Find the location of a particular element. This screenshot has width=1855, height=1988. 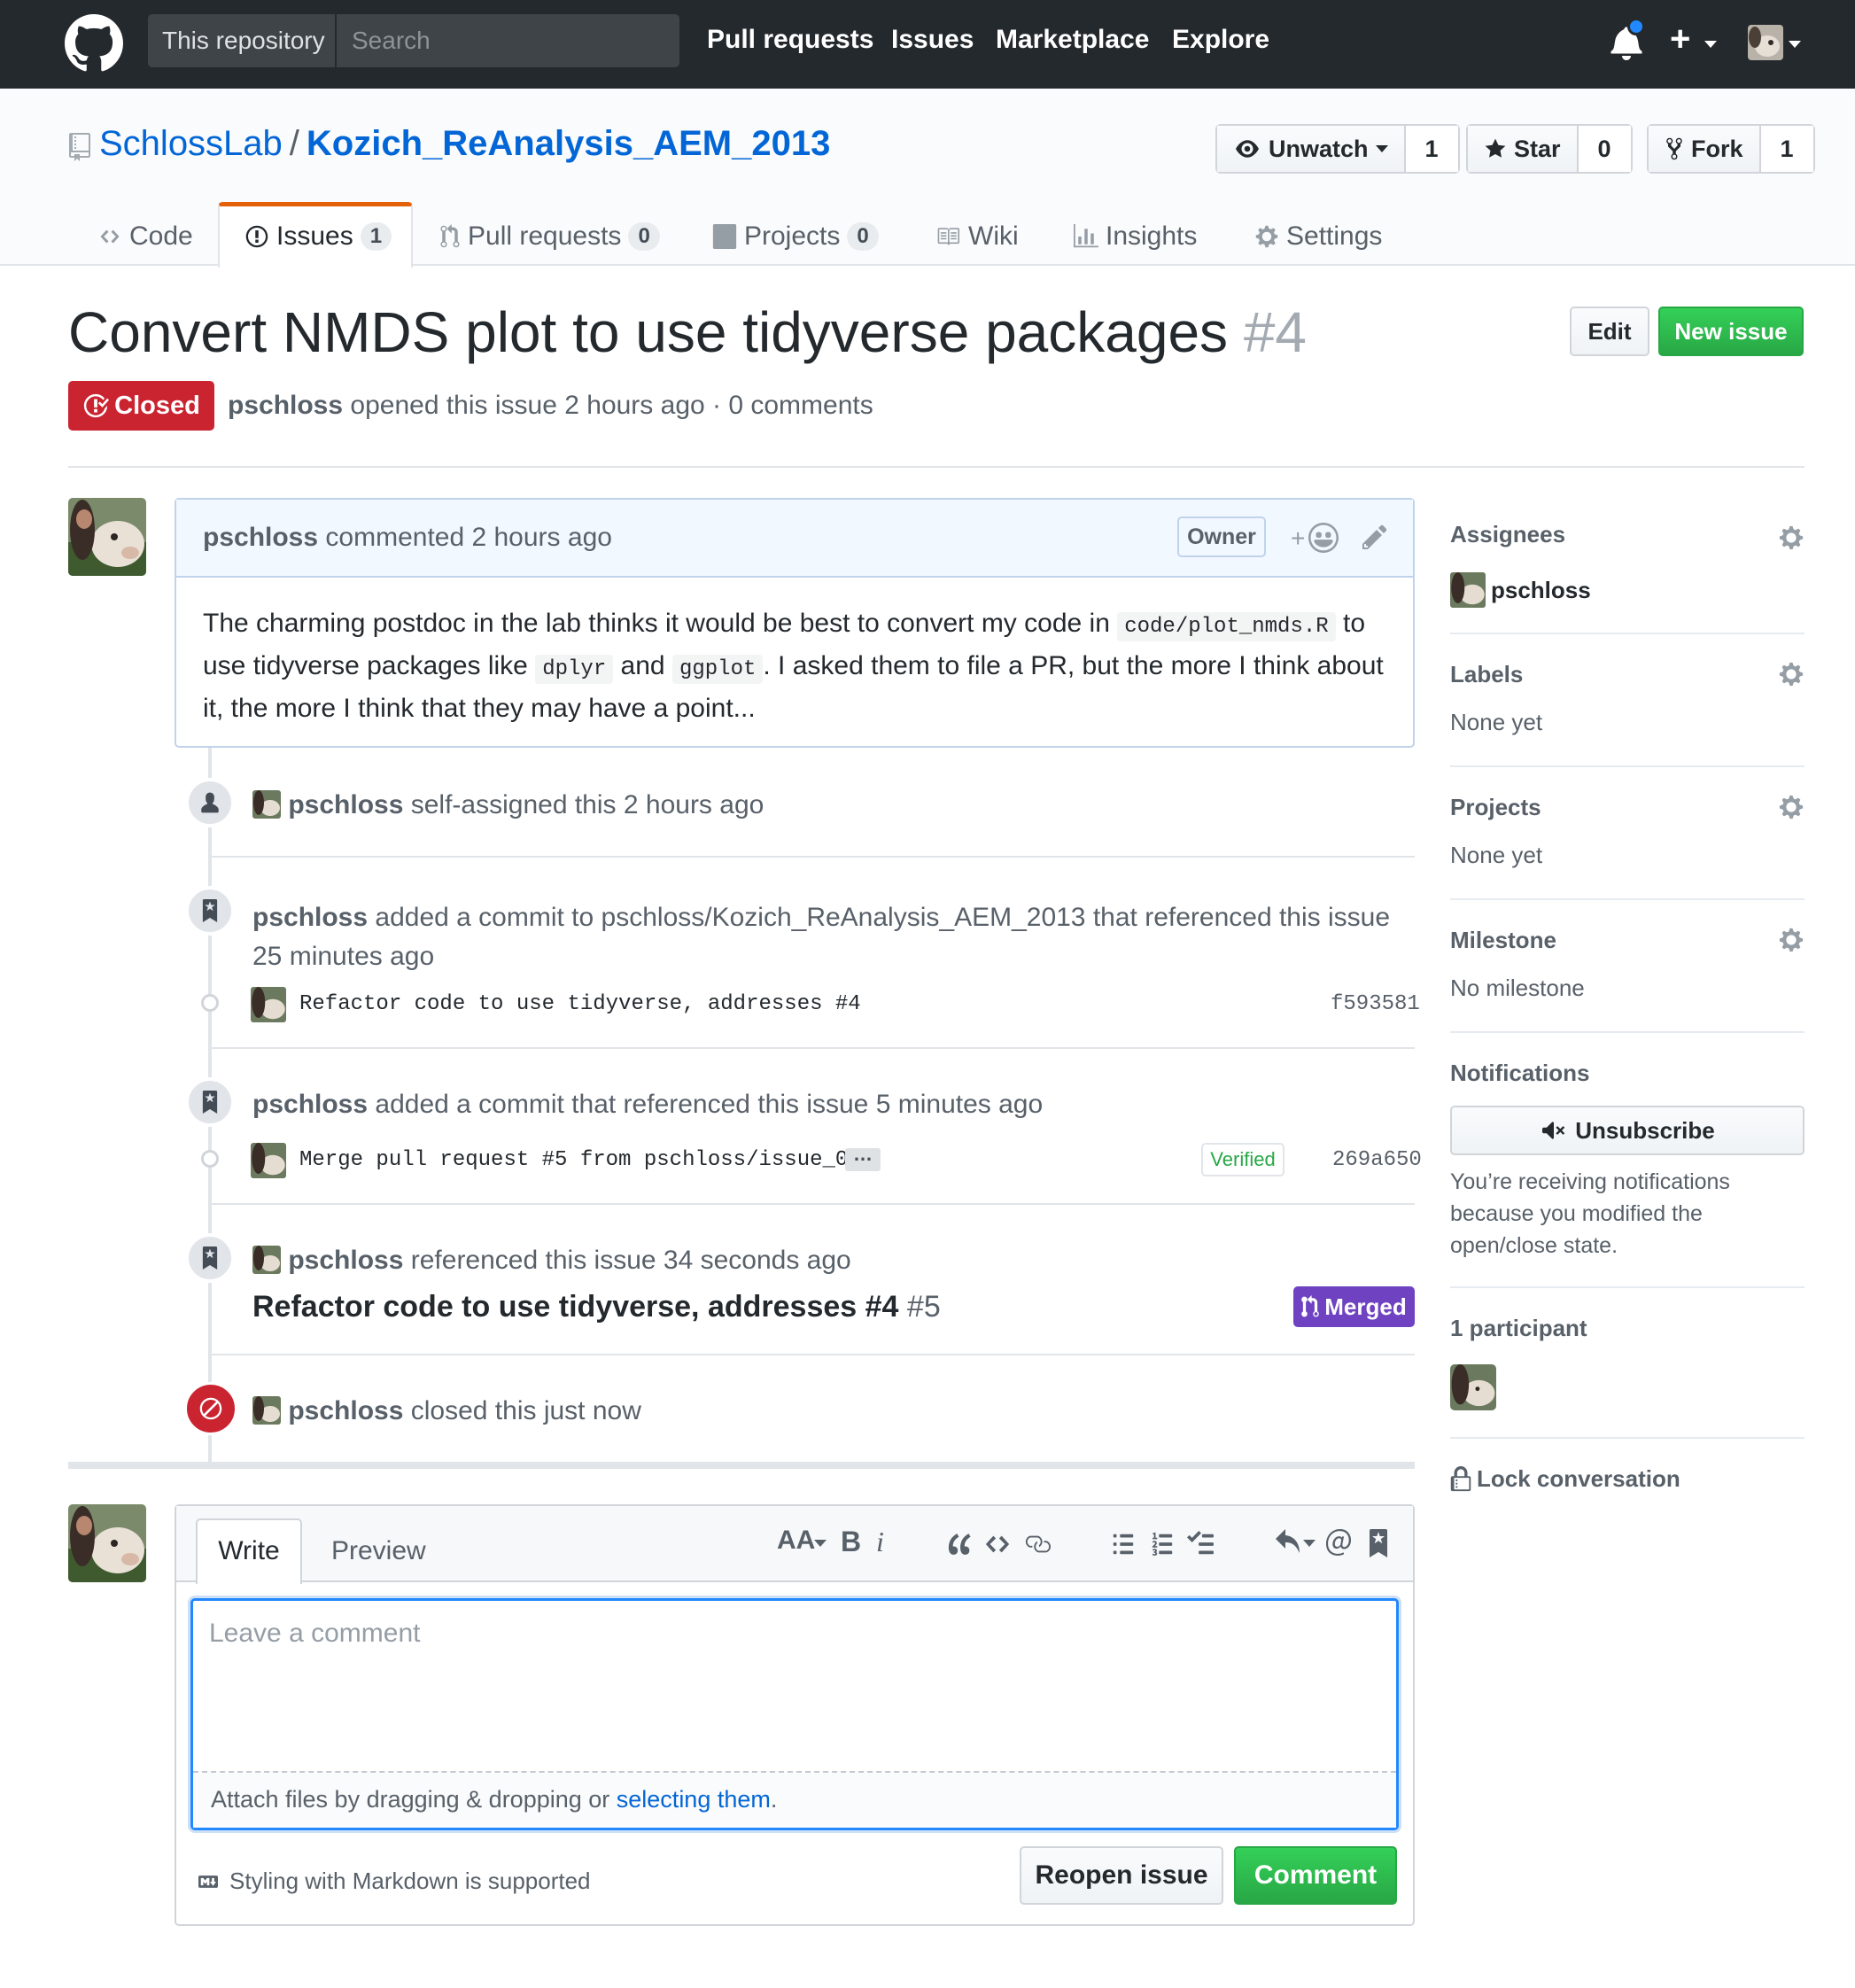

eye-icon is located at coordinates (1247, 148).